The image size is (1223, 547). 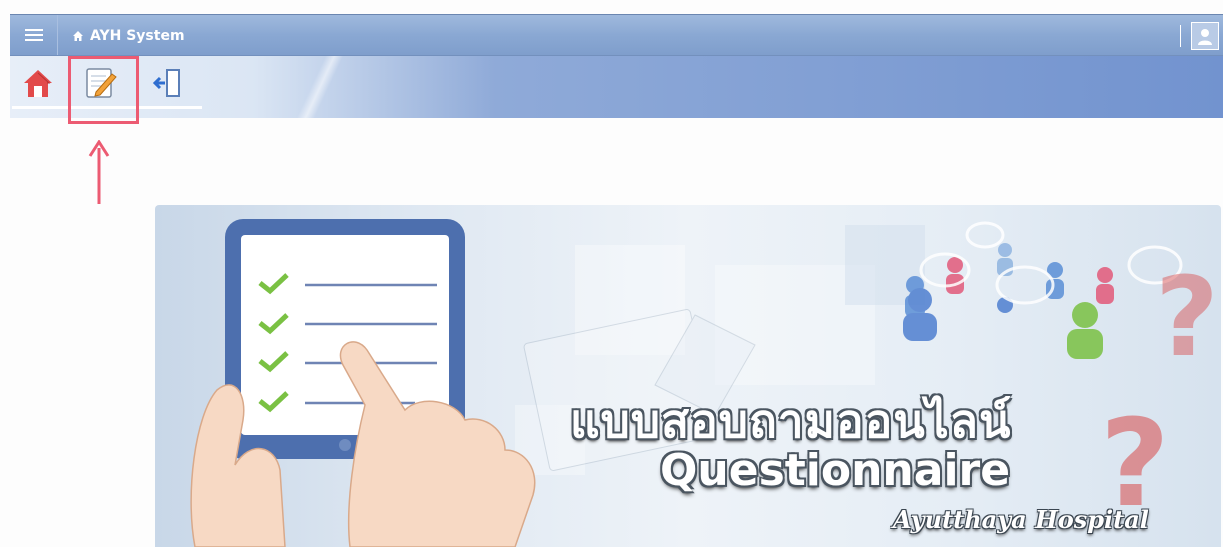 I want to click on toolbar-logout-button, so click(x=168, y=83).